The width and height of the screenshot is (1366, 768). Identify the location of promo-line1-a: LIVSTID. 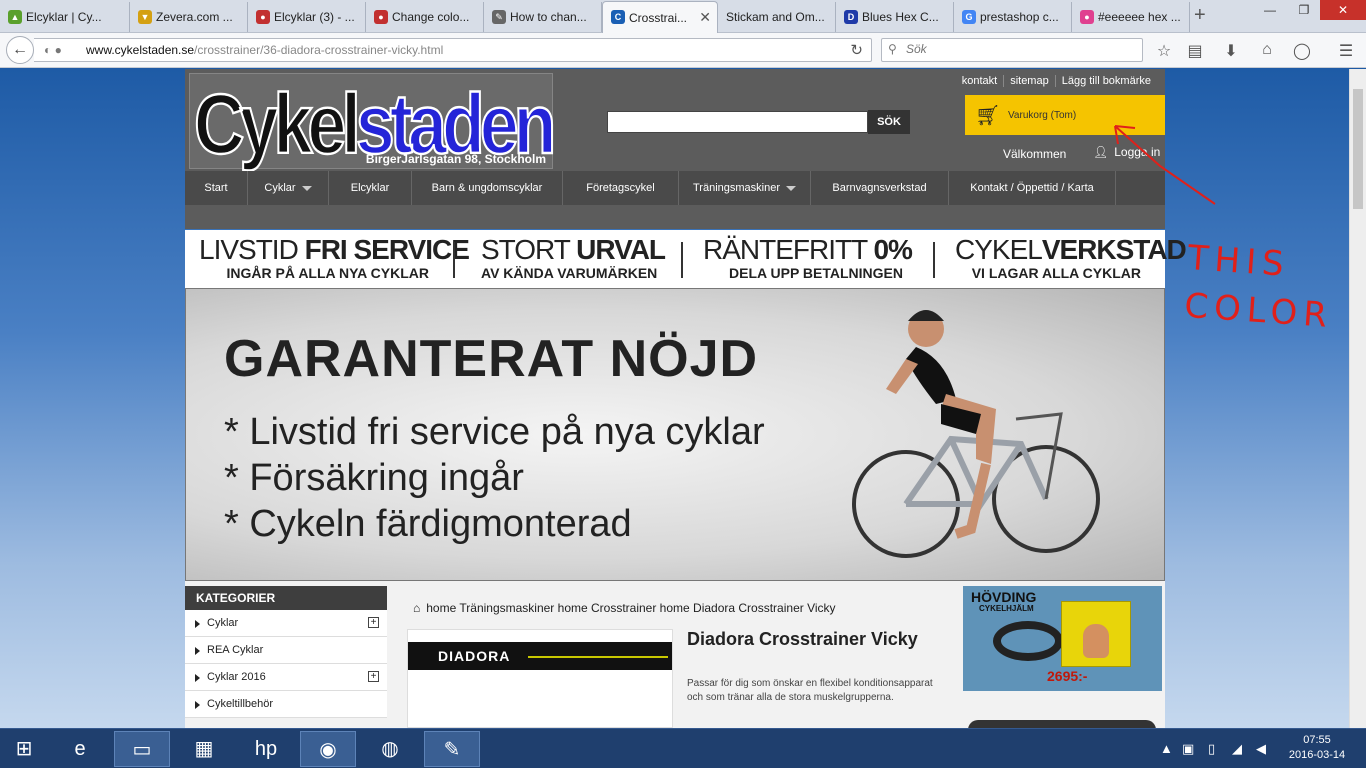
(252, 249).